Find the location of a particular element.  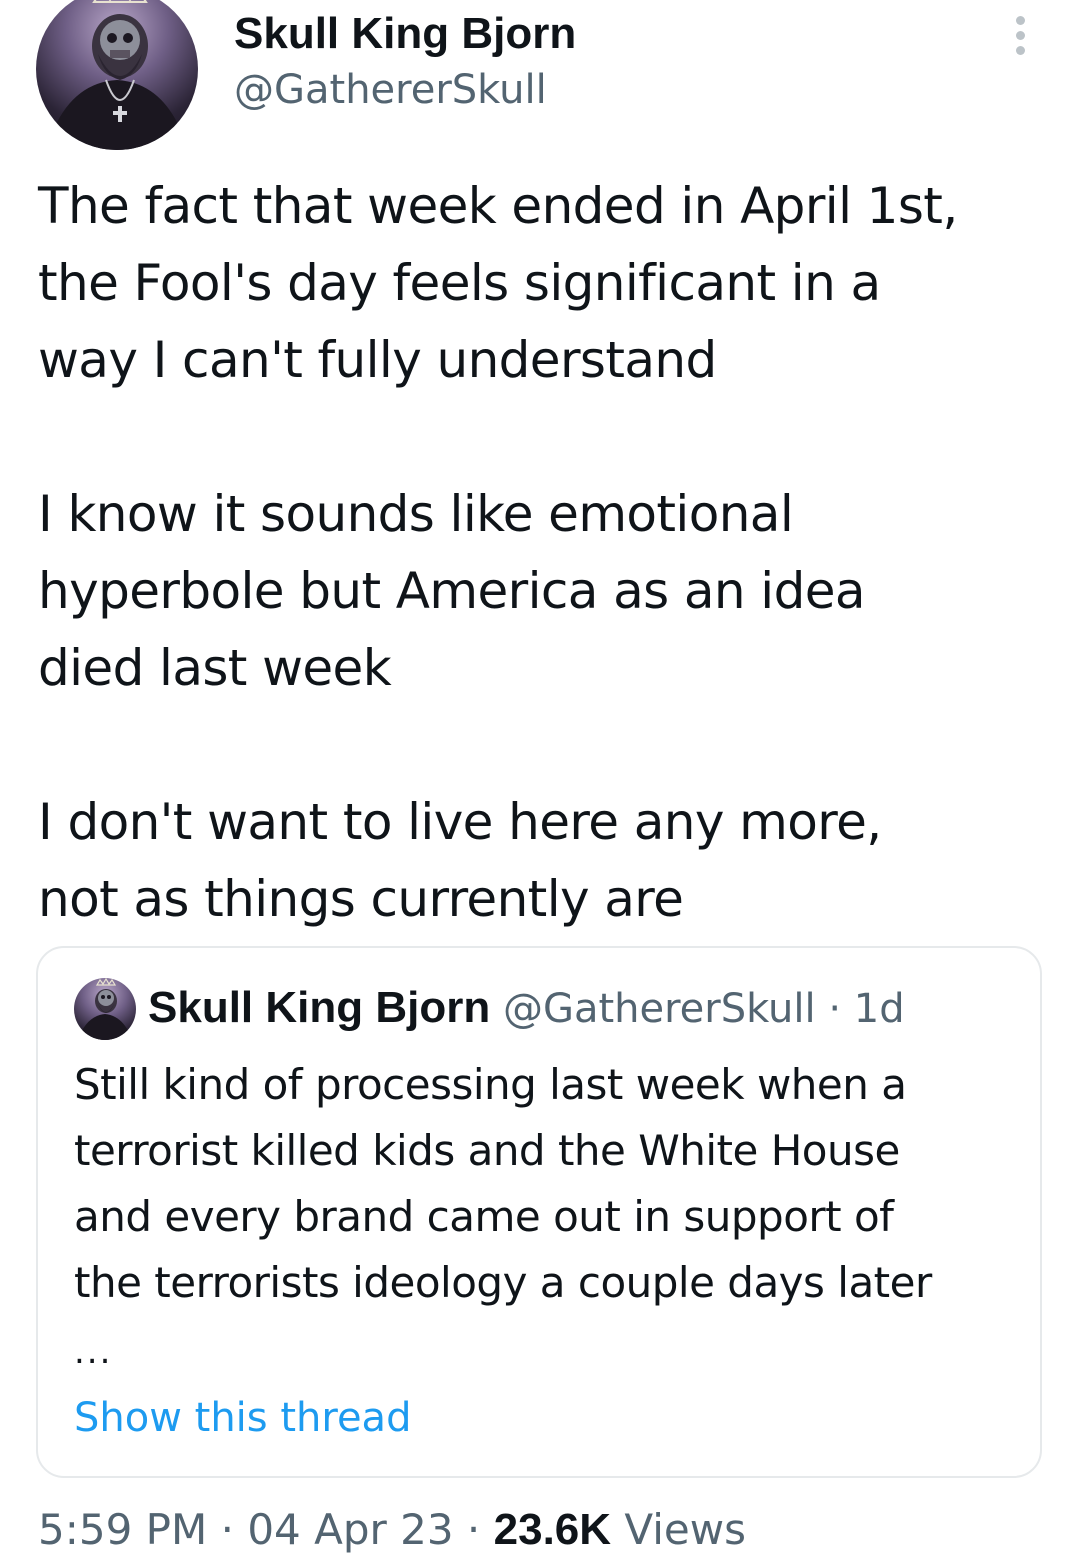

views-label: Views is located at coordinates (685, 1529).